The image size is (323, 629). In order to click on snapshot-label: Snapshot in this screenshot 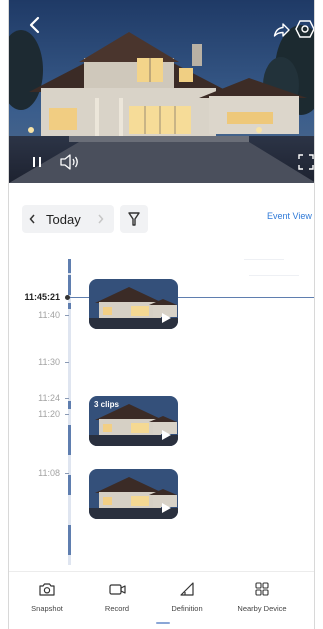, I will do `click(47, 608)`.